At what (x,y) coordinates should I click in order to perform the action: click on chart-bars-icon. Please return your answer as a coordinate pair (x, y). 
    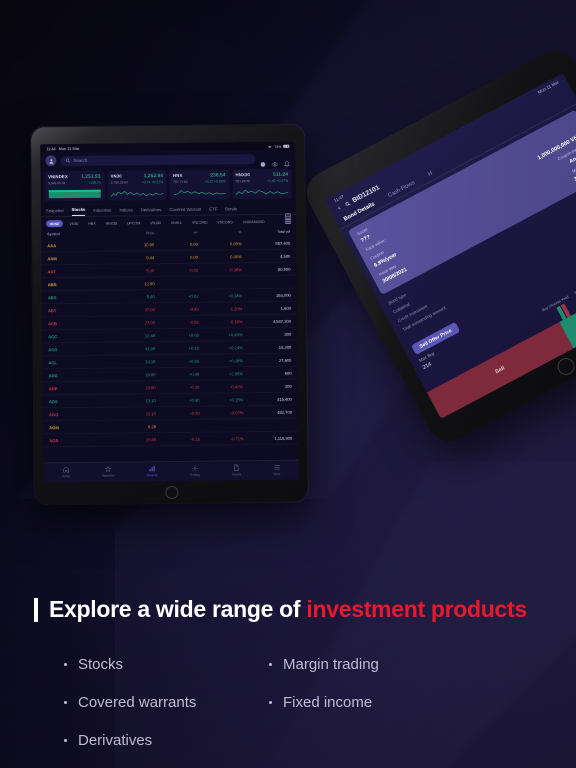
    Looking at the image, I should click on (152, 468).